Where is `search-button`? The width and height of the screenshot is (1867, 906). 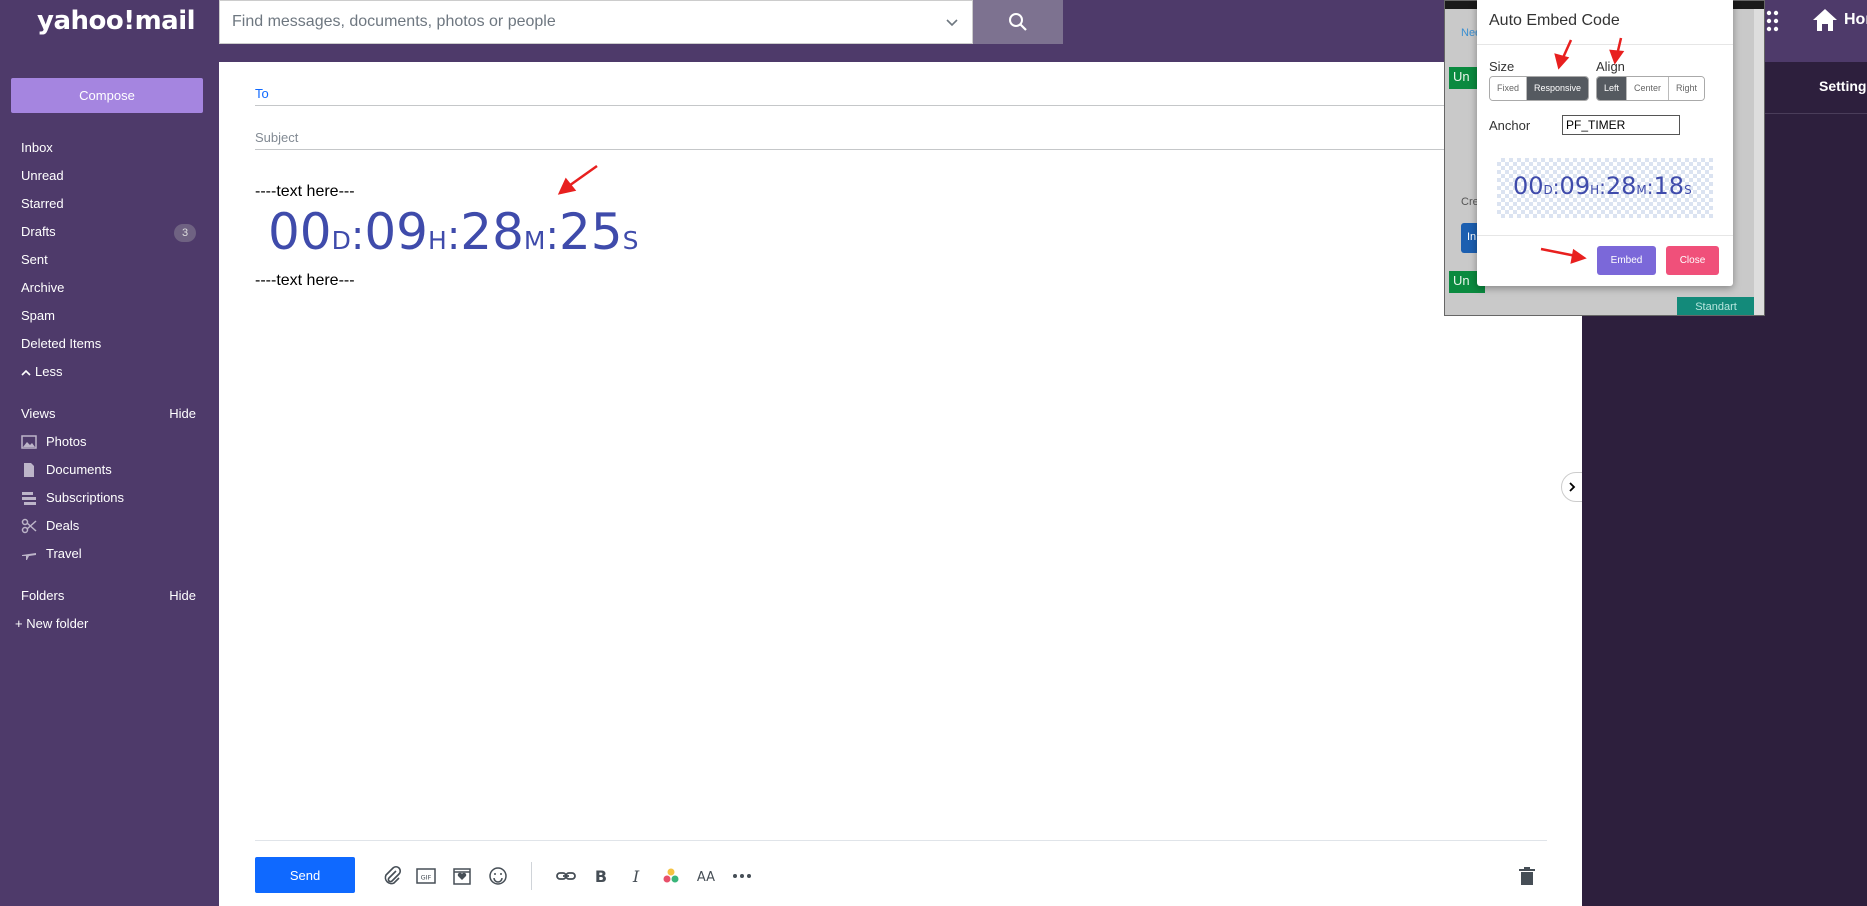 search-button is located at coordinates (1018, 22).